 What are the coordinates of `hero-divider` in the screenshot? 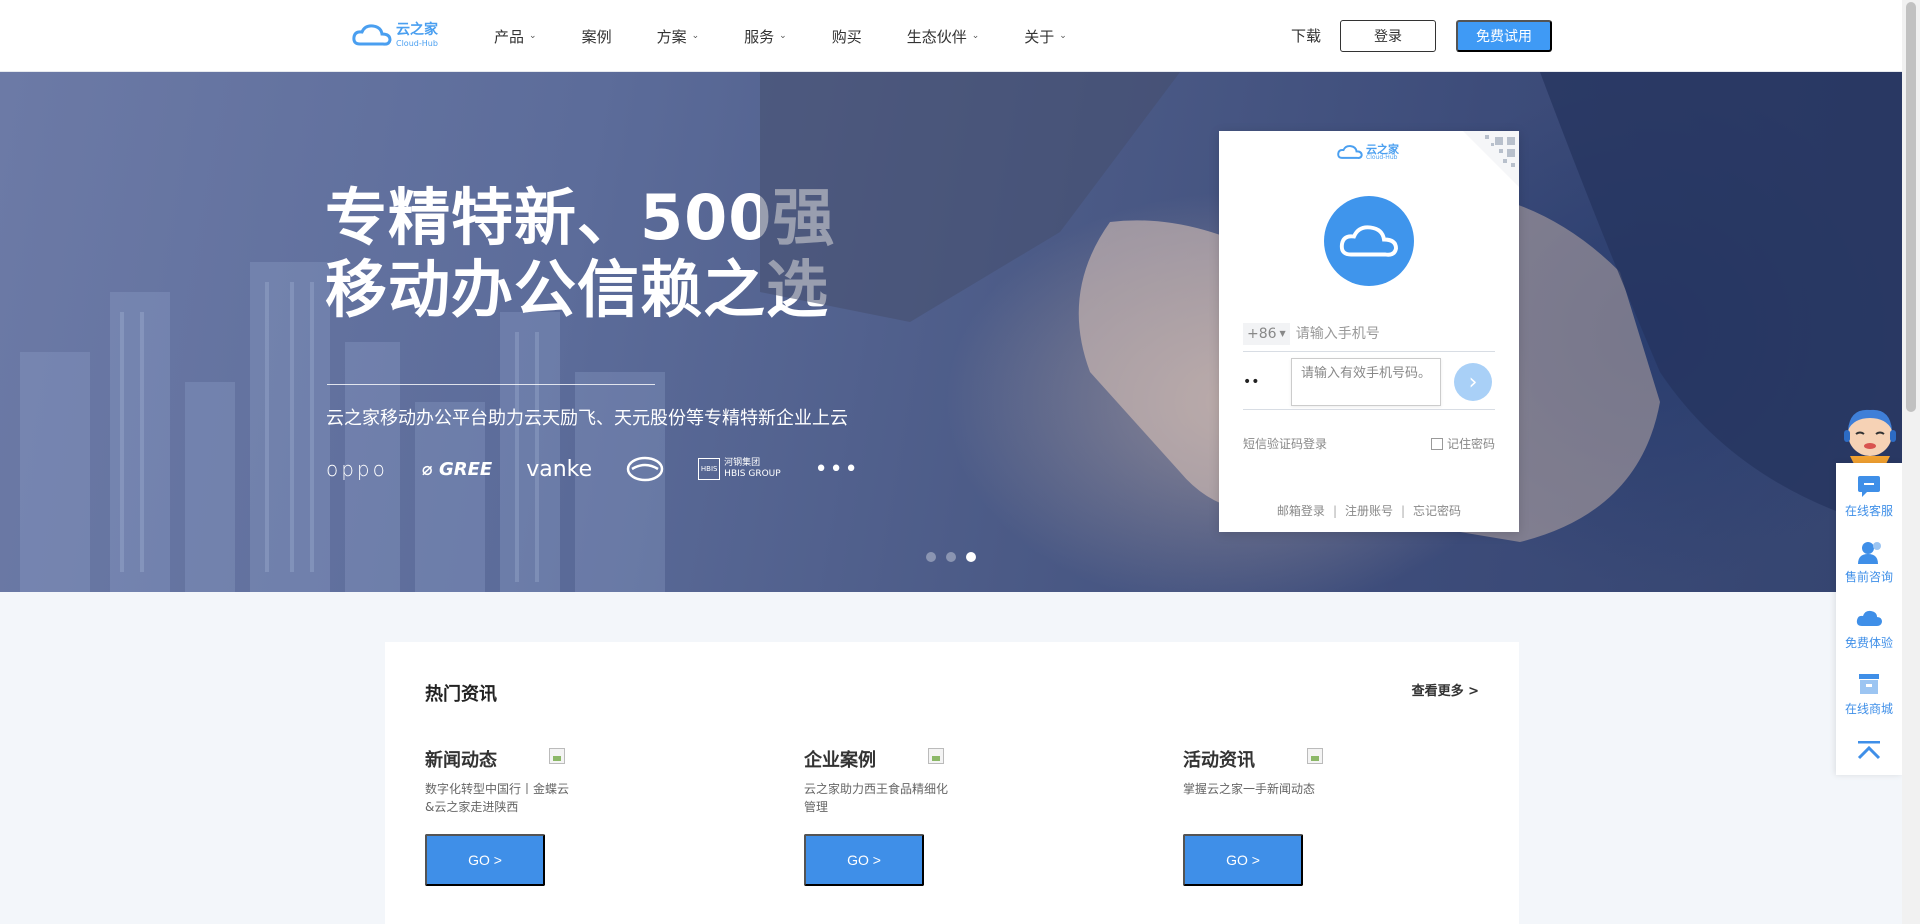 It's located at (491, 384).